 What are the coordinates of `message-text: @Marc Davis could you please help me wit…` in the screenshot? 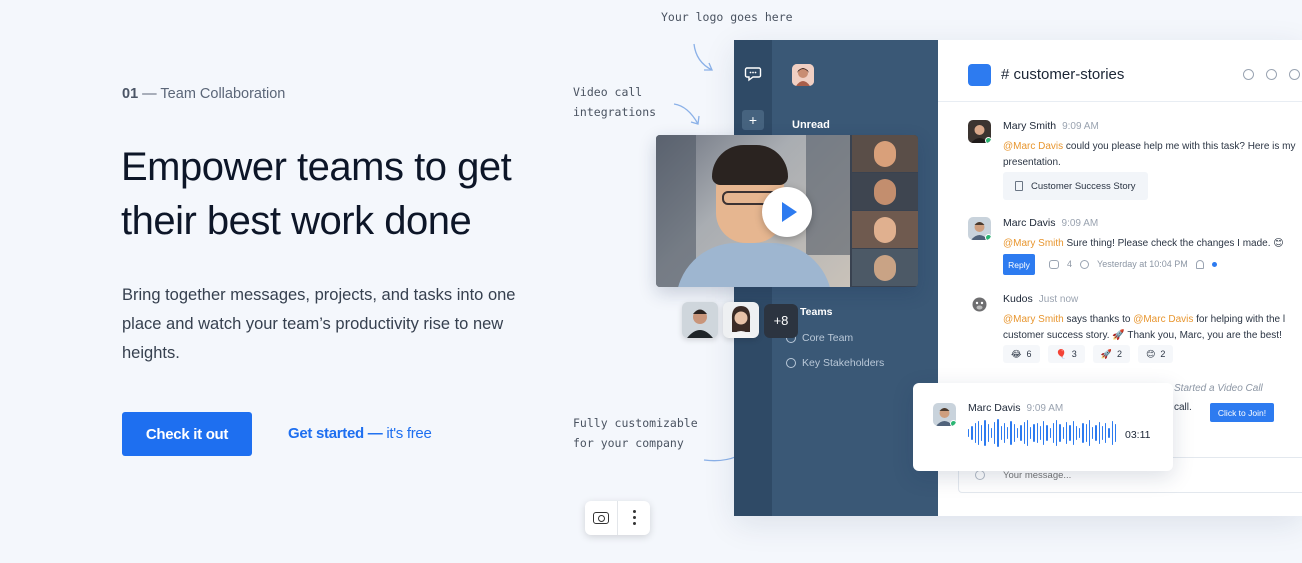 It's located at (1152, 154).